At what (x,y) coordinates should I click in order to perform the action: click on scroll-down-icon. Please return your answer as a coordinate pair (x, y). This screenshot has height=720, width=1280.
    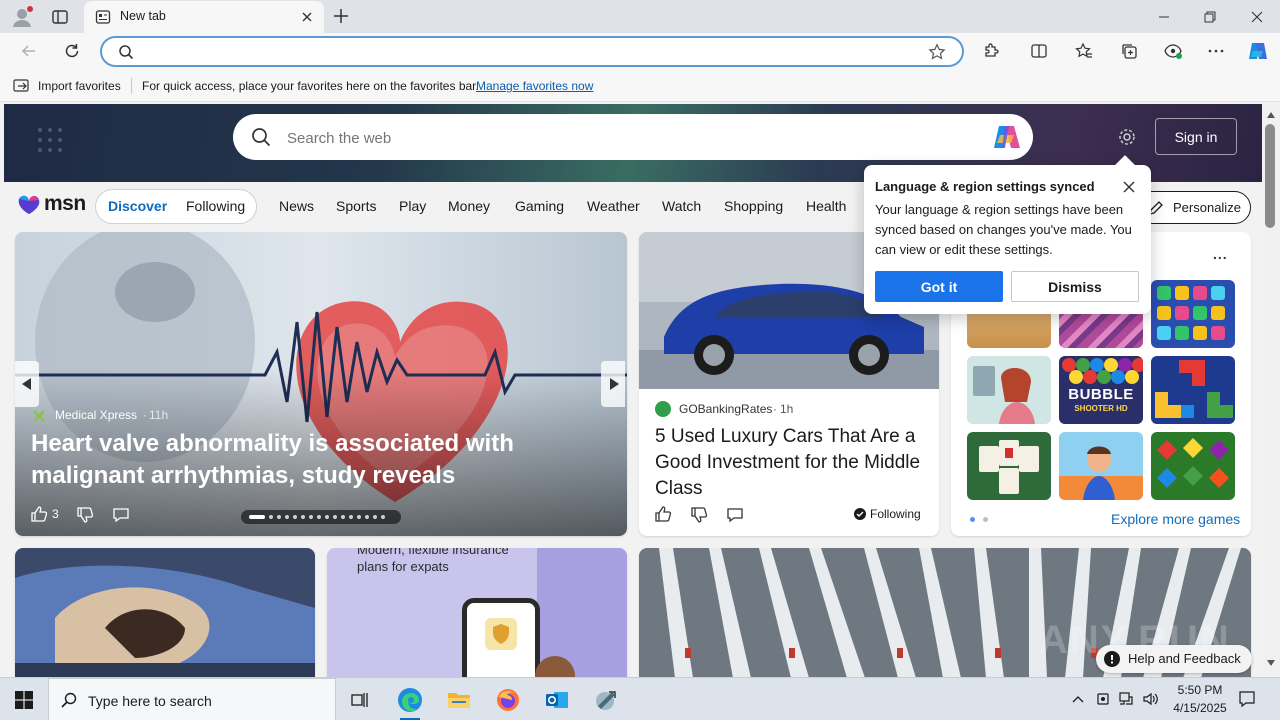
    Looking at the image, I should click on (1271, 663).